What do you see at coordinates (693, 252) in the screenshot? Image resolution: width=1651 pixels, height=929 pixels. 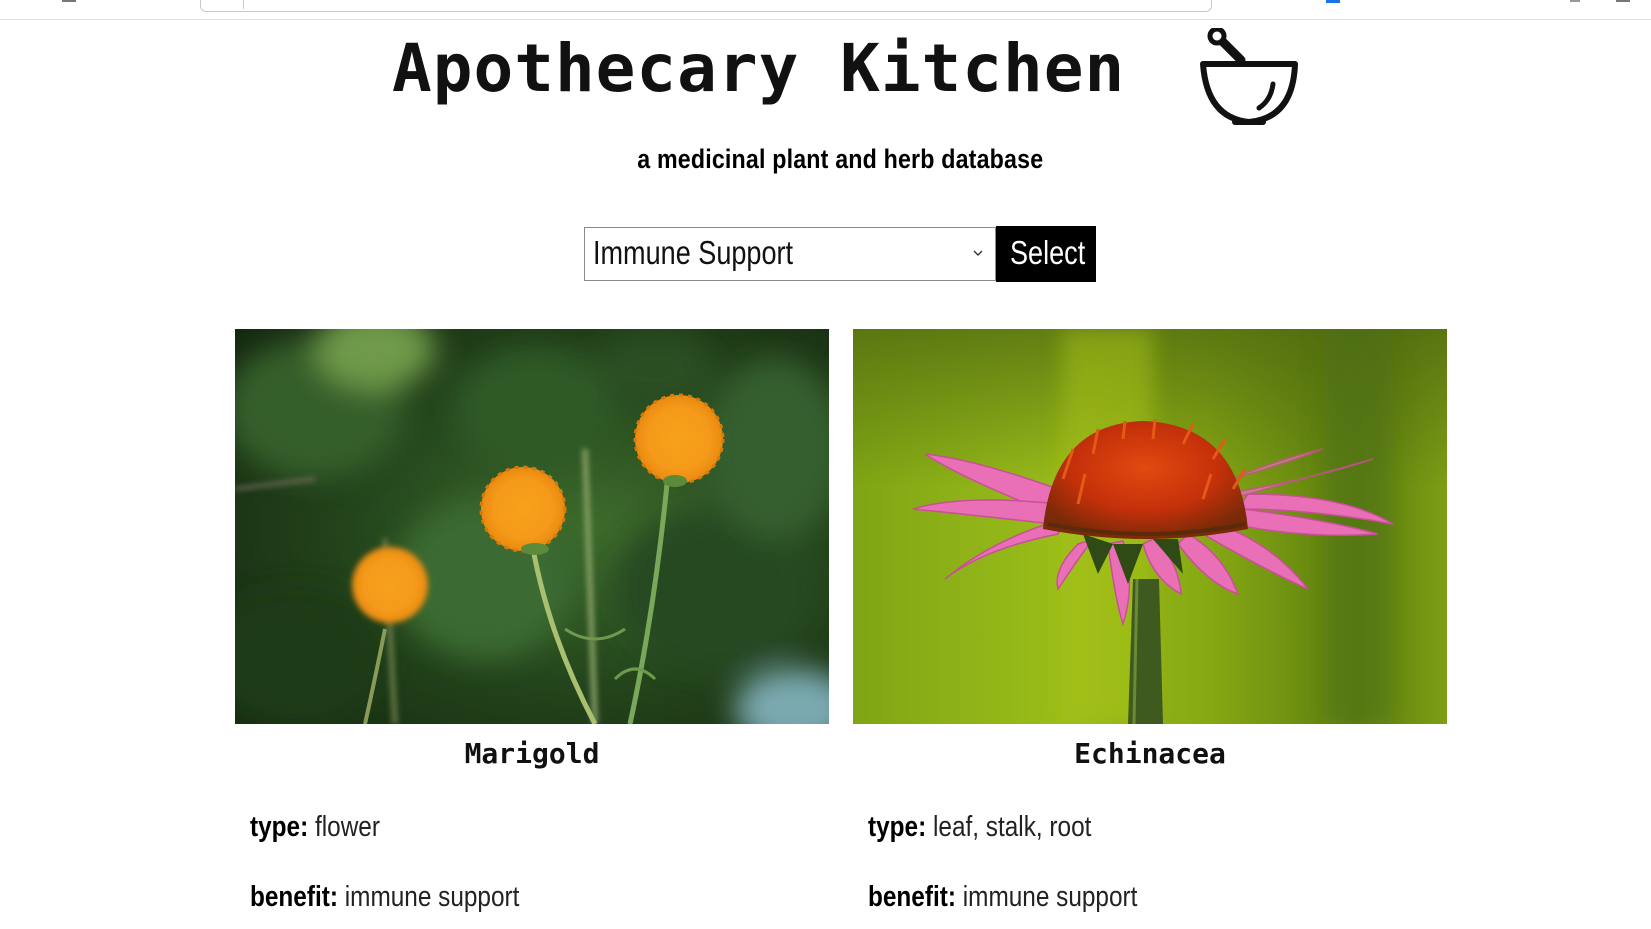 I see `benefit-select-value: Immune Support` at bounding box center [693, 252].